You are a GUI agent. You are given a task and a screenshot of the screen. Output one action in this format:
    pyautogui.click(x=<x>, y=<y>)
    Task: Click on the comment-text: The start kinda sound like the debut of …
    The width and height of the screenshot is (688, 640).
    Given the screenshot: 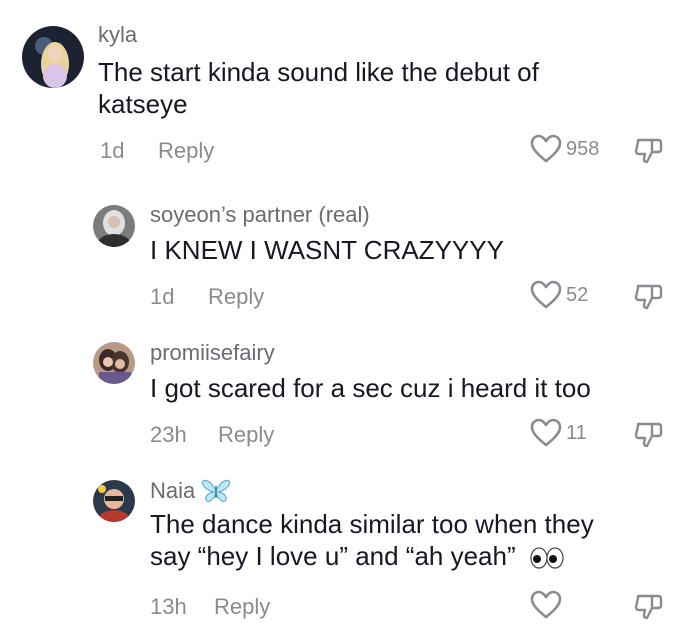 What is the action you would take?
    pyautogui.click(x=378, y=88)
    